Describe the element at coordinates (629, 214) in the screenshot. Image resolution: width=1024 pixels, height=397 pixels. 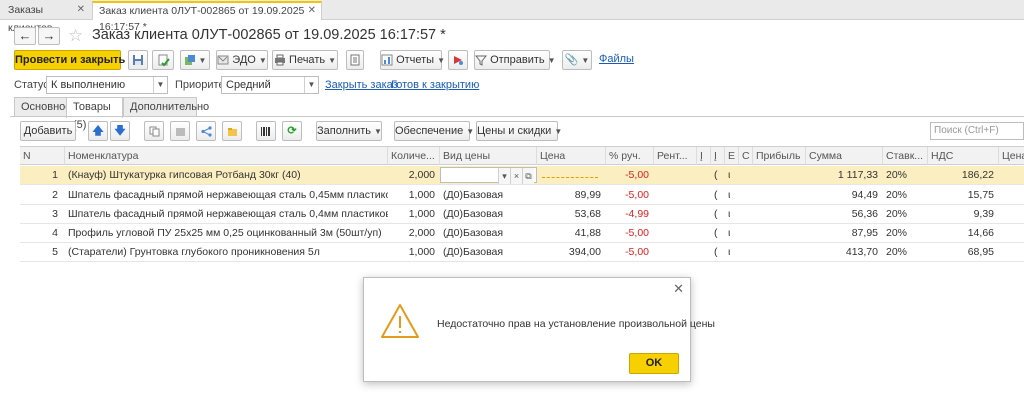
I see `cell-manual: -4,99` at that location.